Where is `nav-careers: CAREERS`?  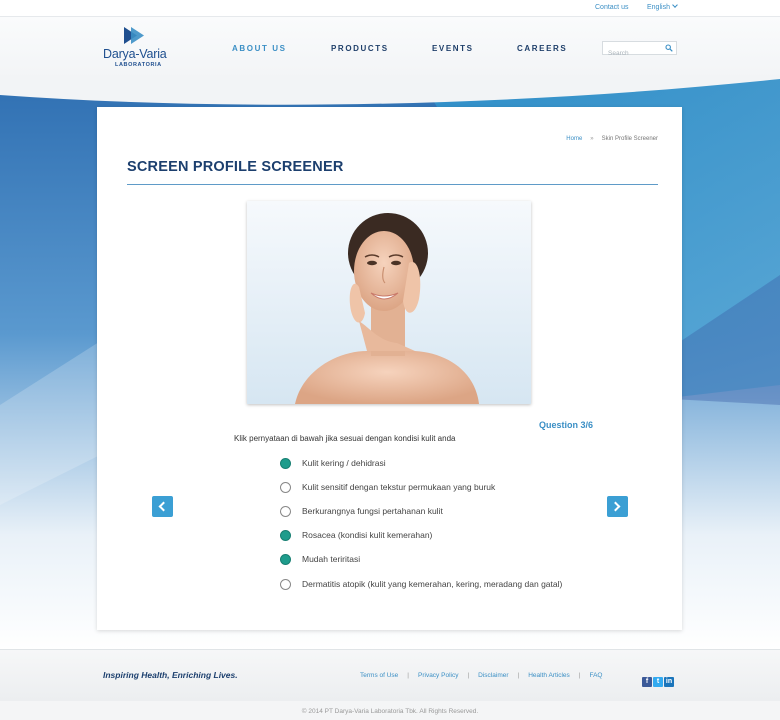 nav-careers: CAREERS is located at coordinates (542, 48).